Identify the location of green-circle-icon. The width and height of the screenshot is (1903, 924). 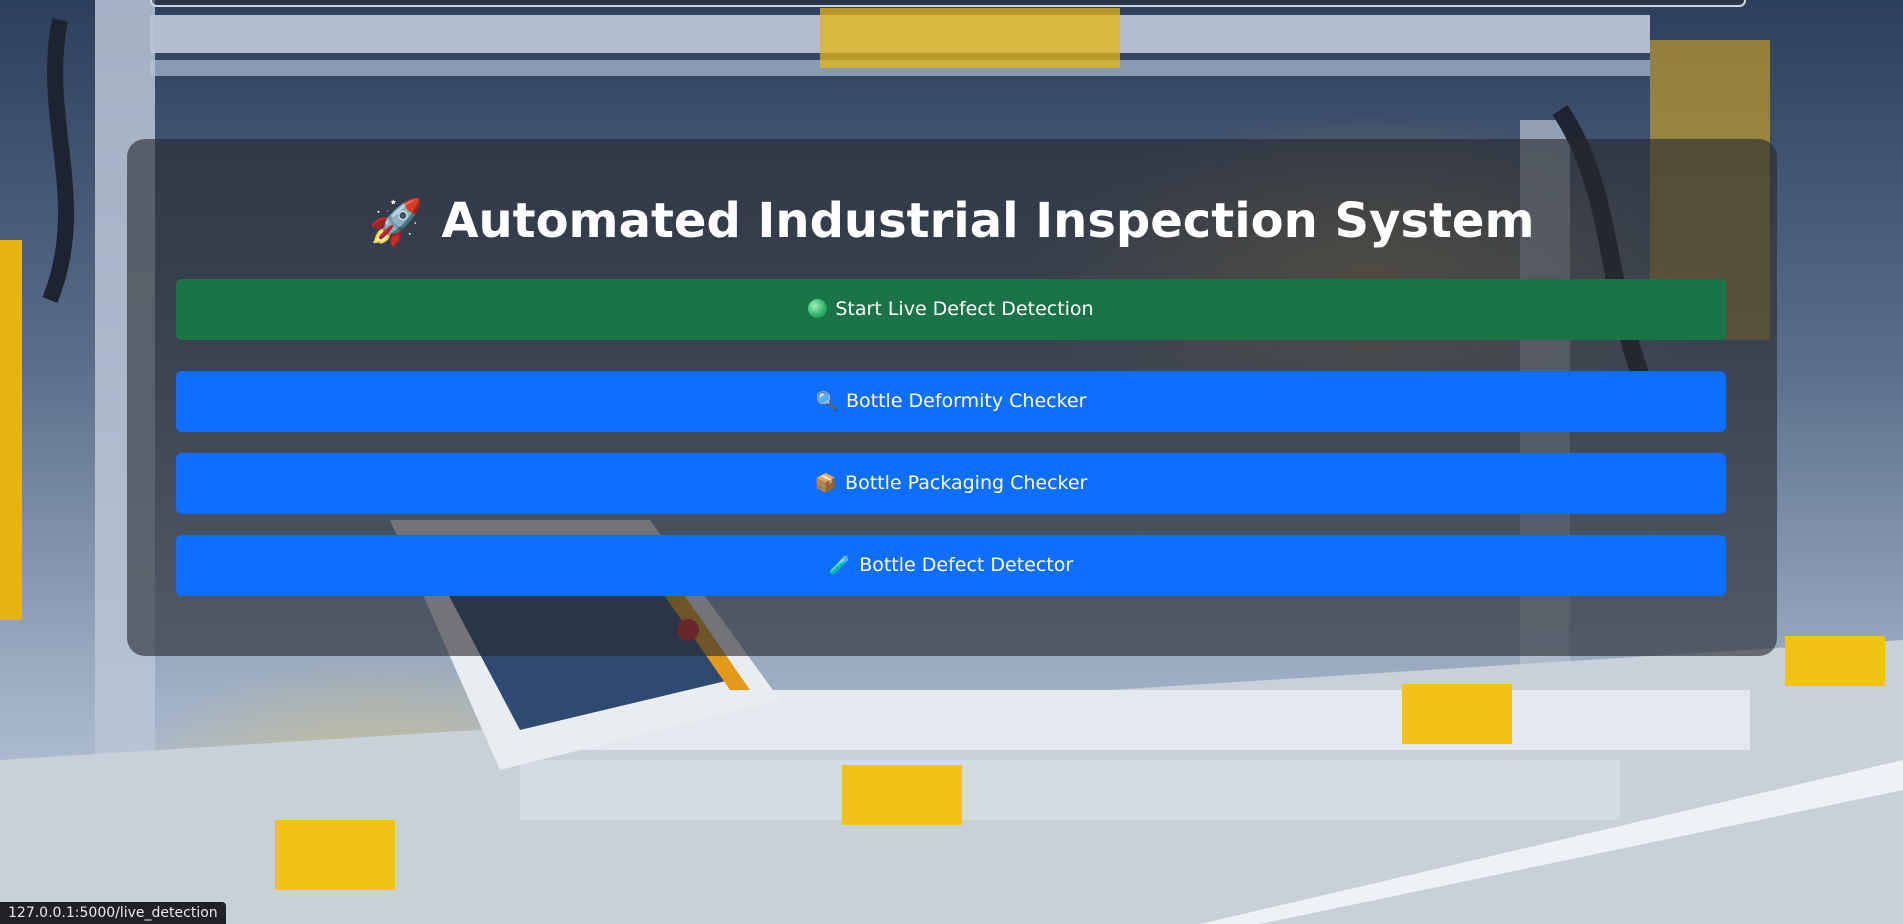
(818, 308).